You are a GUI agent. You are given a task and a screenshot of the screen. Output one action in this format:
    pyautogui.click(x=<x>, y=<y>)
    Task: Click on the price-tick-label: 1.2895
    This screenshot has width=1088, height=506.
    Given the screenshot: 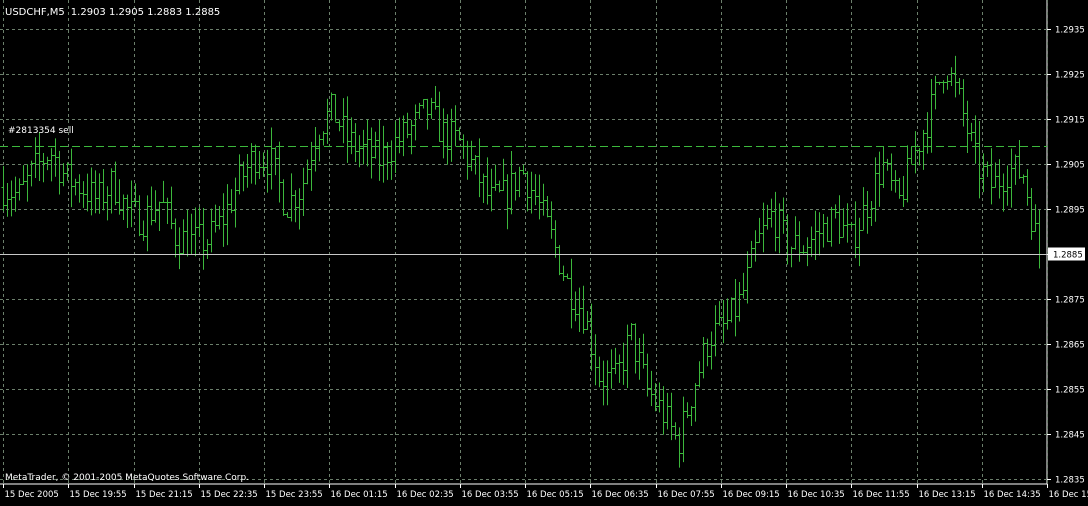 What is the action you would take?
    pyautogui.click(x=1070, y=211)
    